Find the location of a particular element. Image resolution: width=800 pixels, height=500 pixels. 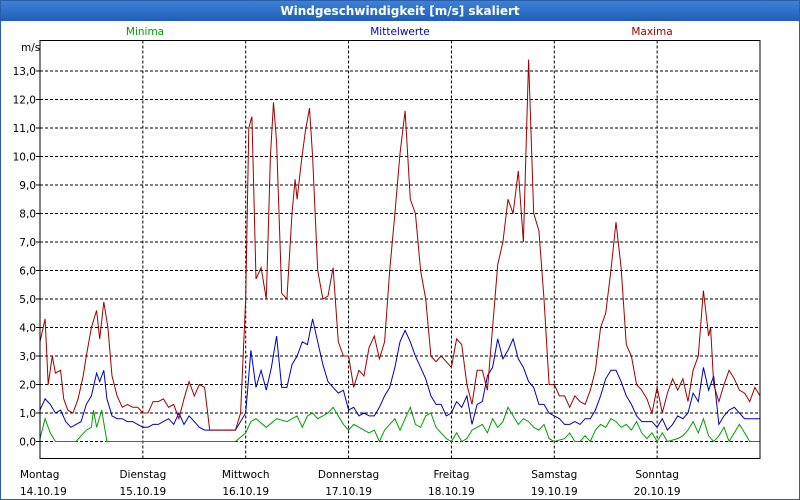

y-tick-label: 12,0 is located at coordinates (24, 101).